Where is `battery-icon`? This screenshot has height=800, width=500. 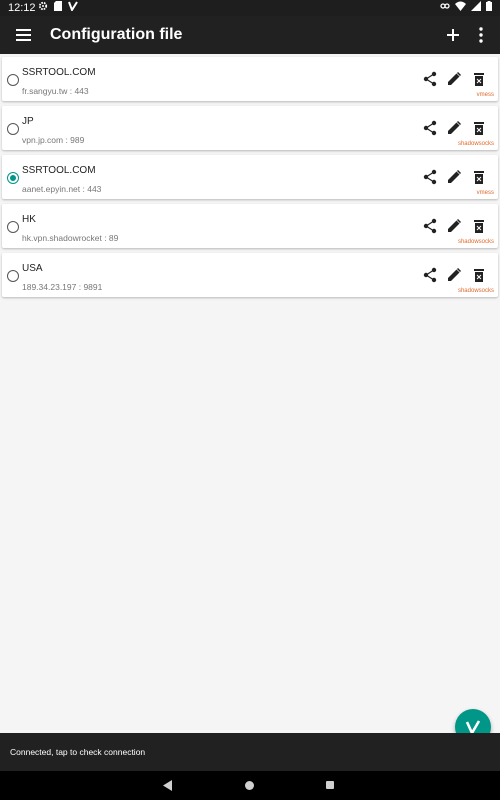
battery-icon is located at coordinates (489, 6).